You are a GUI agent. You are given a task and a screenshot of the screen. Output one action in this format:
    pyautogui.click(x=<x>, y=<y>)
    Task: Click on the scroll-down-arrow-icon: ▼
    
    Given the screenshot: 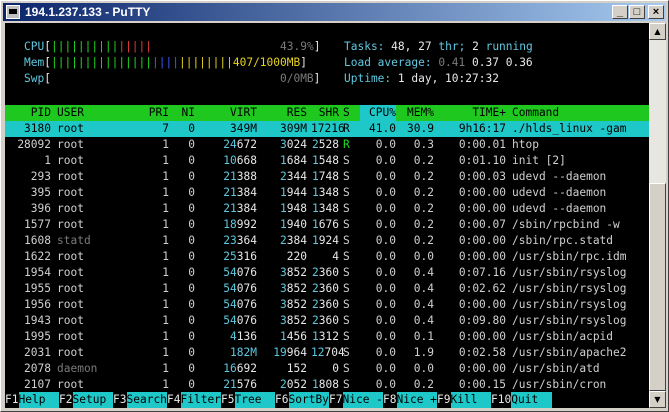 What is the action you would take?
    pyautogui.click(x=657, y=399)
    